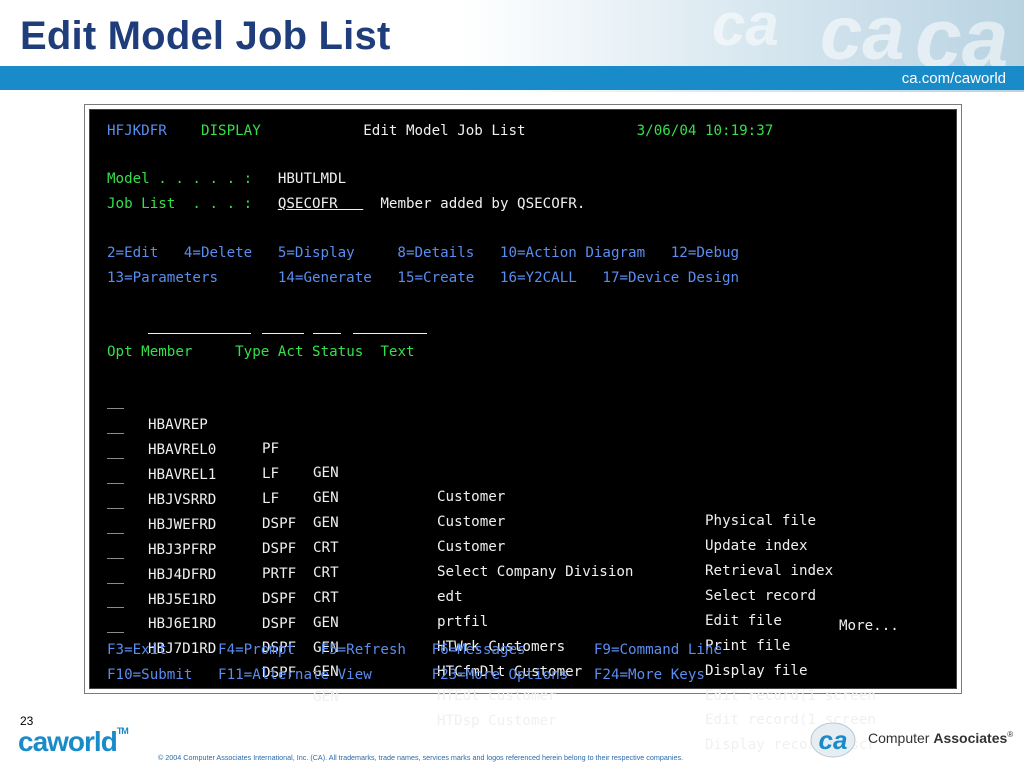 The width and height of the screenshot is (1024, 781). I want to click on column-headers: Opt Member Type Act Status Text, so click(261, 352).